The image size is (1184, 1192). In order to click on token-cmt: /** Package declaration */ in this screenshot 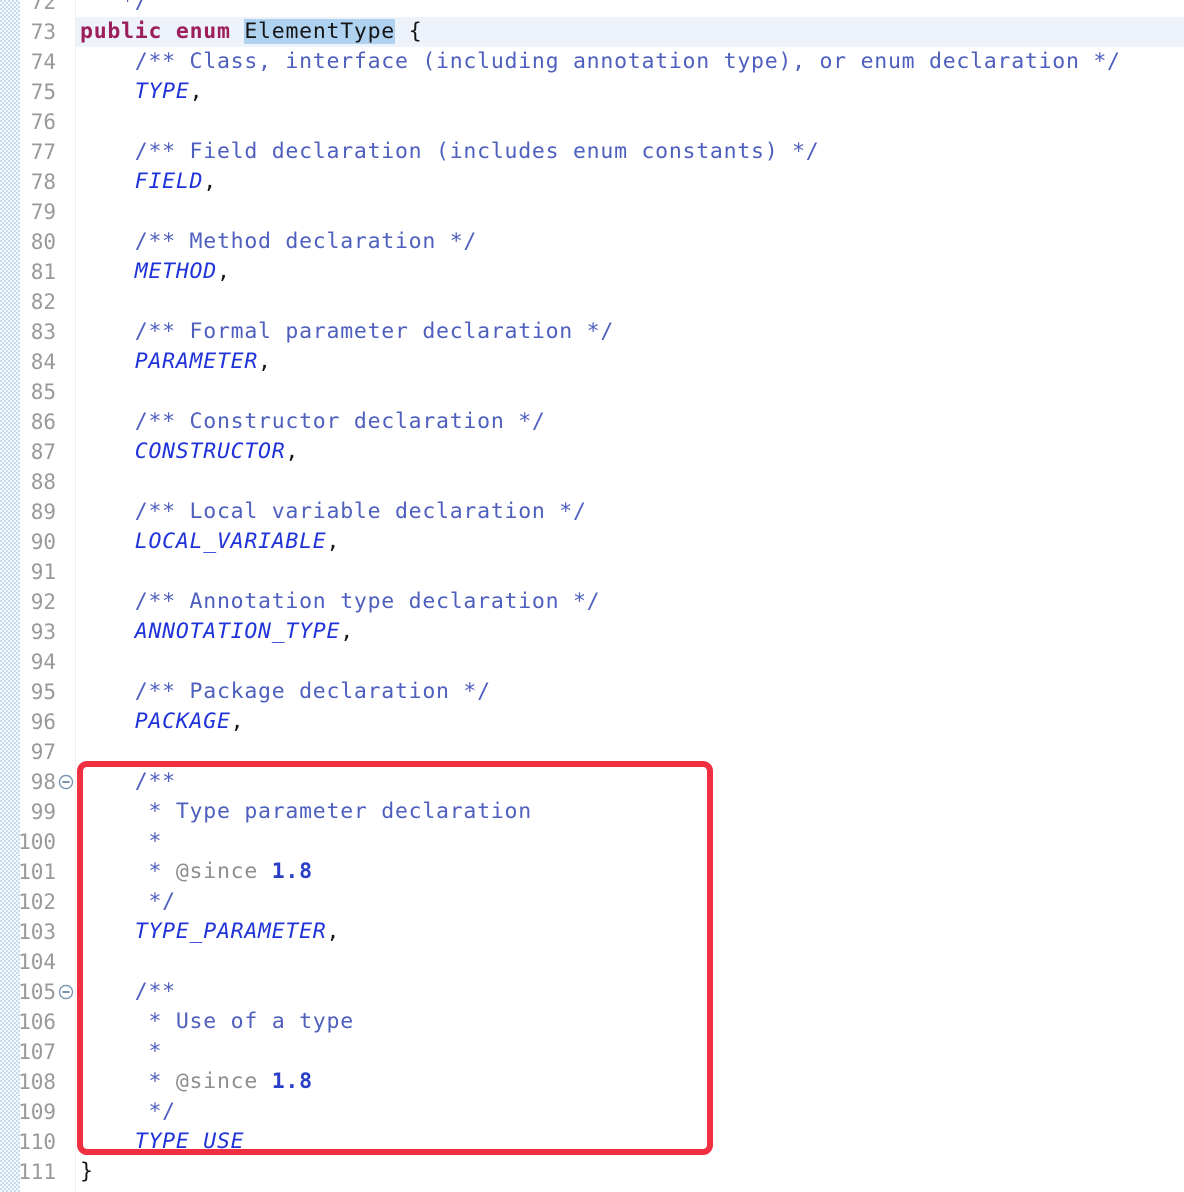, I will do `click(285, 691)`.